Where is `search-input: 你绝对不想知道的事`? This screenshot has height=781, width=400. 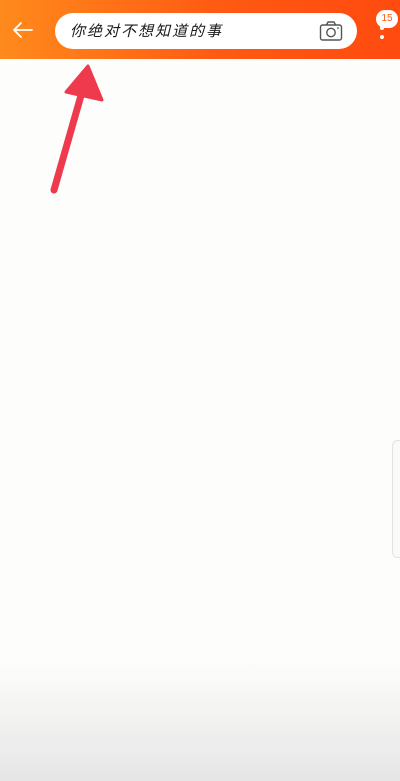
search-input: 你绝对不想知道的事 is located at coordinates (206, 31).